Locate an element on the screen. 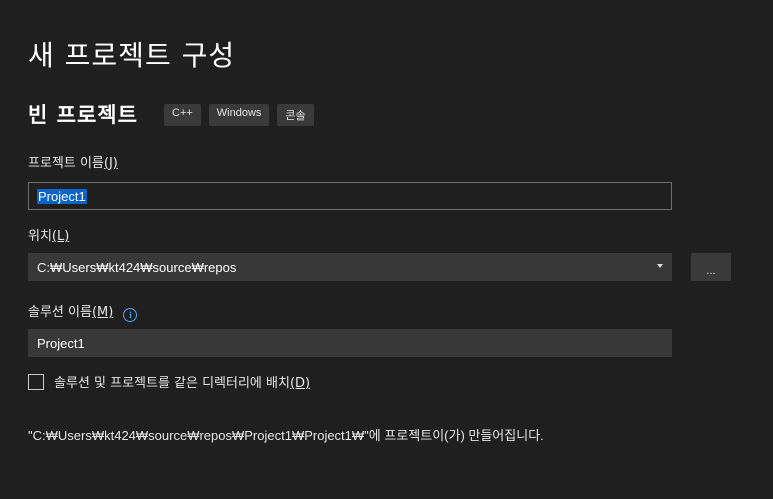 The image size is (773, 499). project-name-input: Project1 is located at coordinates (350, 196).